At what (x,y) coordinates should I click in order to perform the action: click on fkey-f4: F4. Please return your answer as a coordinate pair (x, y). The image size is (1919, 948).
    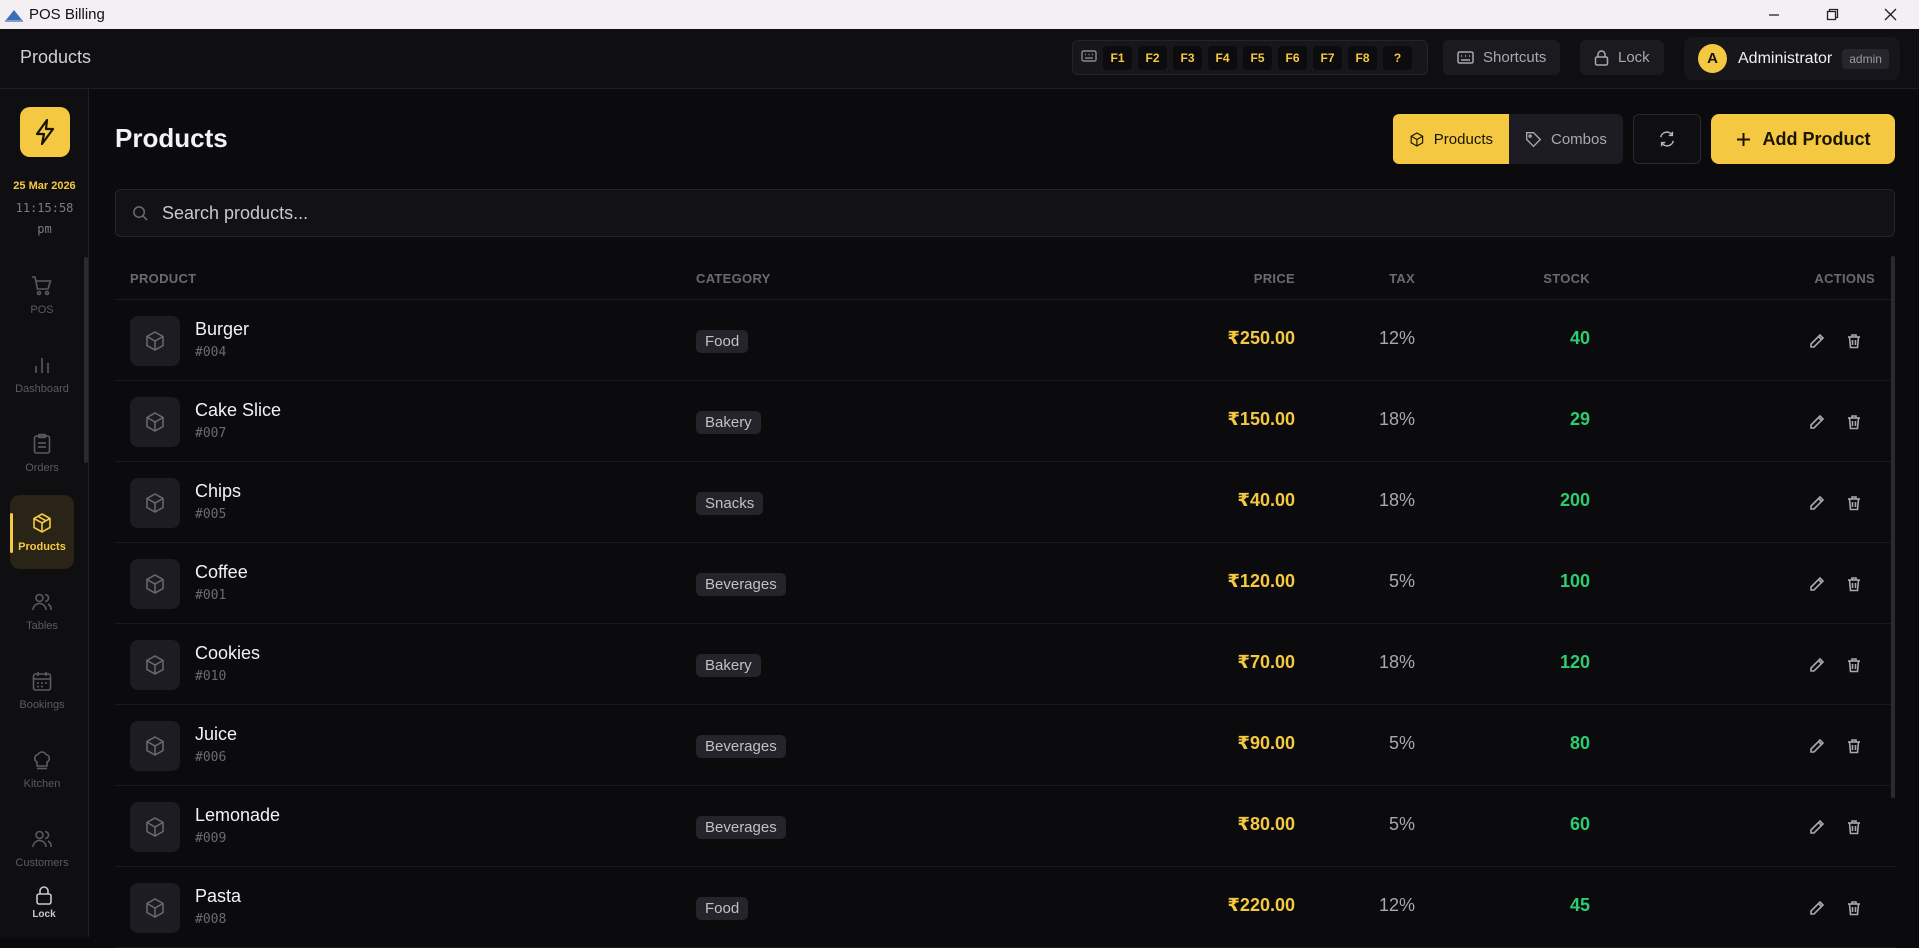
    Looking at the image, I should click on (1222, 57).